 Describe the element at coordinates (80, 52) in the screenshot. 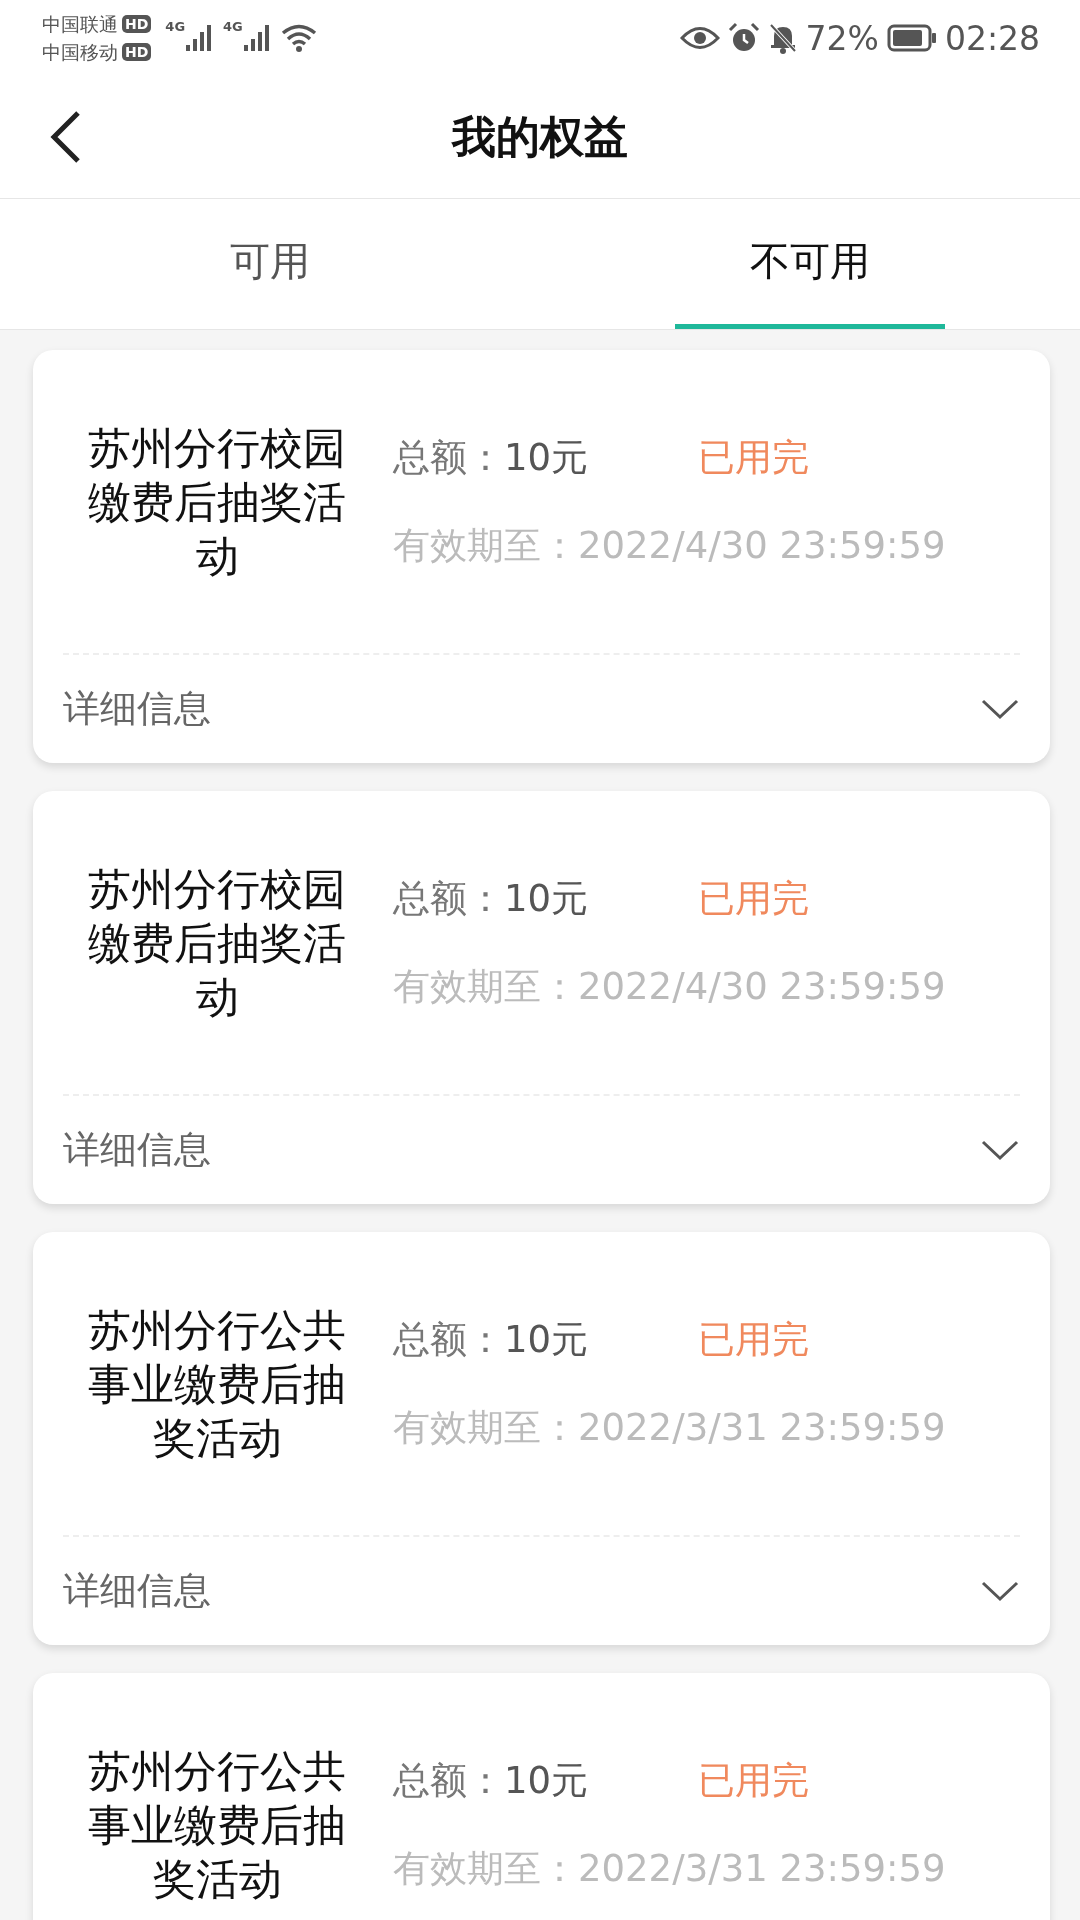

I see `carrier-name: 中国移动` at that location.